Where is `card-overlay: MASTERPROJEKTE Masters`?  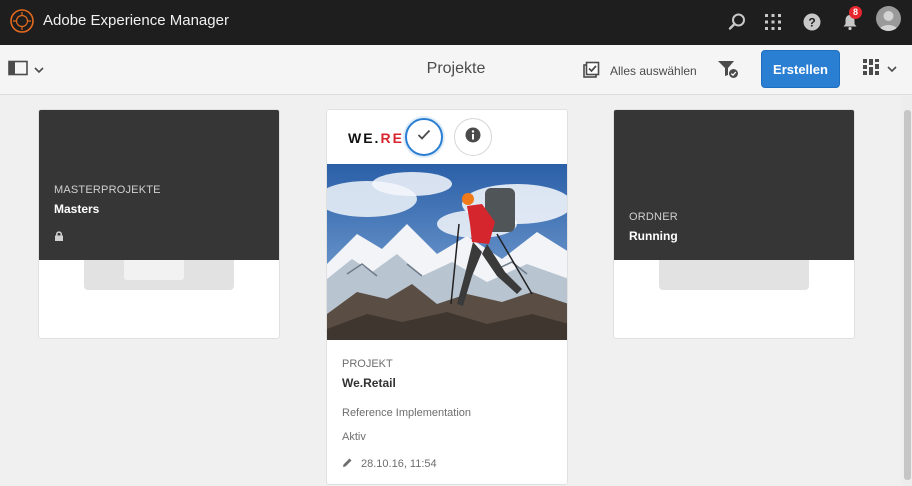 card-overlay: MASTERPROJEKTE Masters is located at coordinates (159, 185).